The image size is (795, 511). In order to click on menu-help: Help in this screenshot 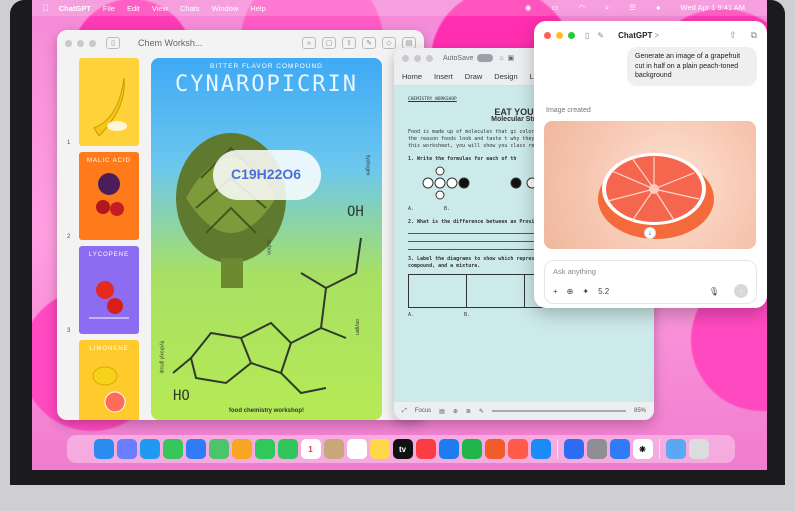, I will do `click(257, 8)`.